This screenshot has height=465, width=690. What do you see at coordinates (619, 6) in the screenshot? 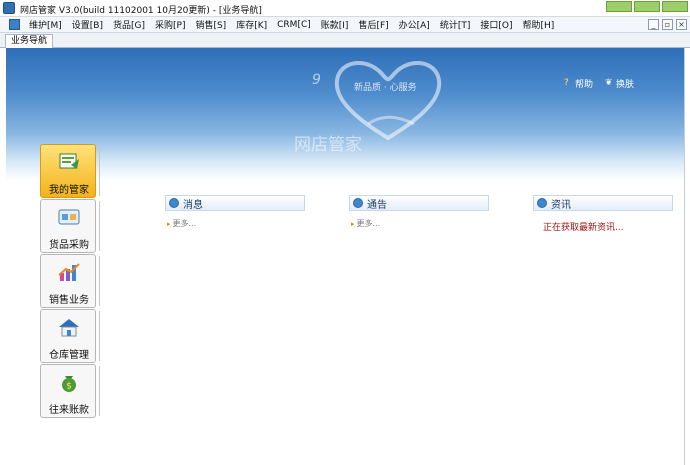
I see `minimize-window-button` at bounding box center [619, 6].